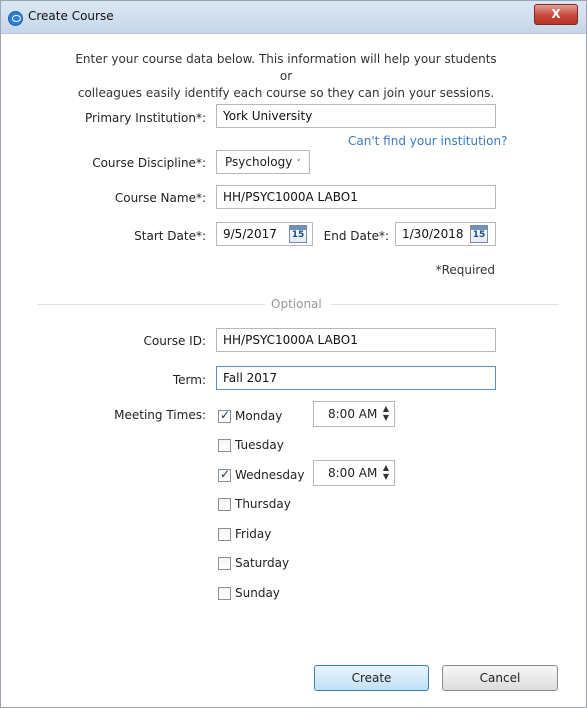 This screenshot has height=708, width=587. What do you see at coordinates (224, 415) in the screenshot?
I see `monday-checkbox` at bounding box center [224, 415].